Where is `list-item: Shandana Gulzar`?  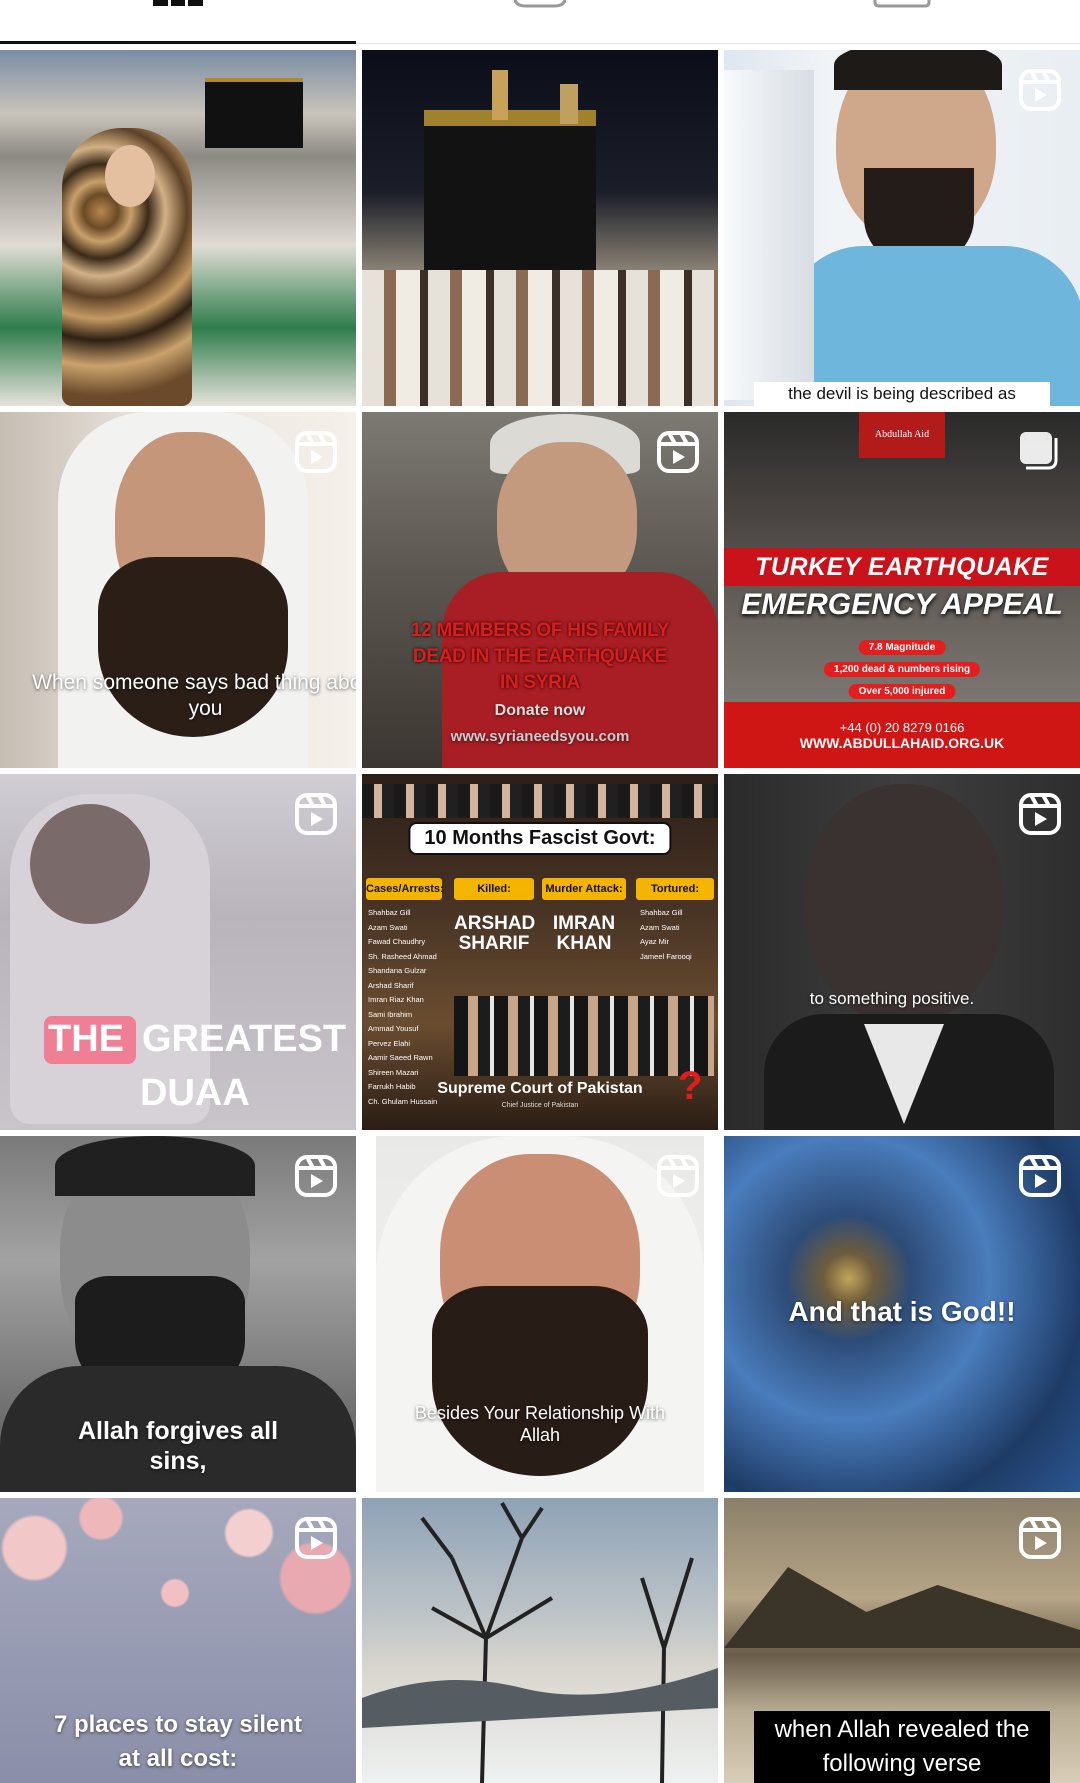
list-item: Shandana Gulzar is located at coordinates (397, 970).